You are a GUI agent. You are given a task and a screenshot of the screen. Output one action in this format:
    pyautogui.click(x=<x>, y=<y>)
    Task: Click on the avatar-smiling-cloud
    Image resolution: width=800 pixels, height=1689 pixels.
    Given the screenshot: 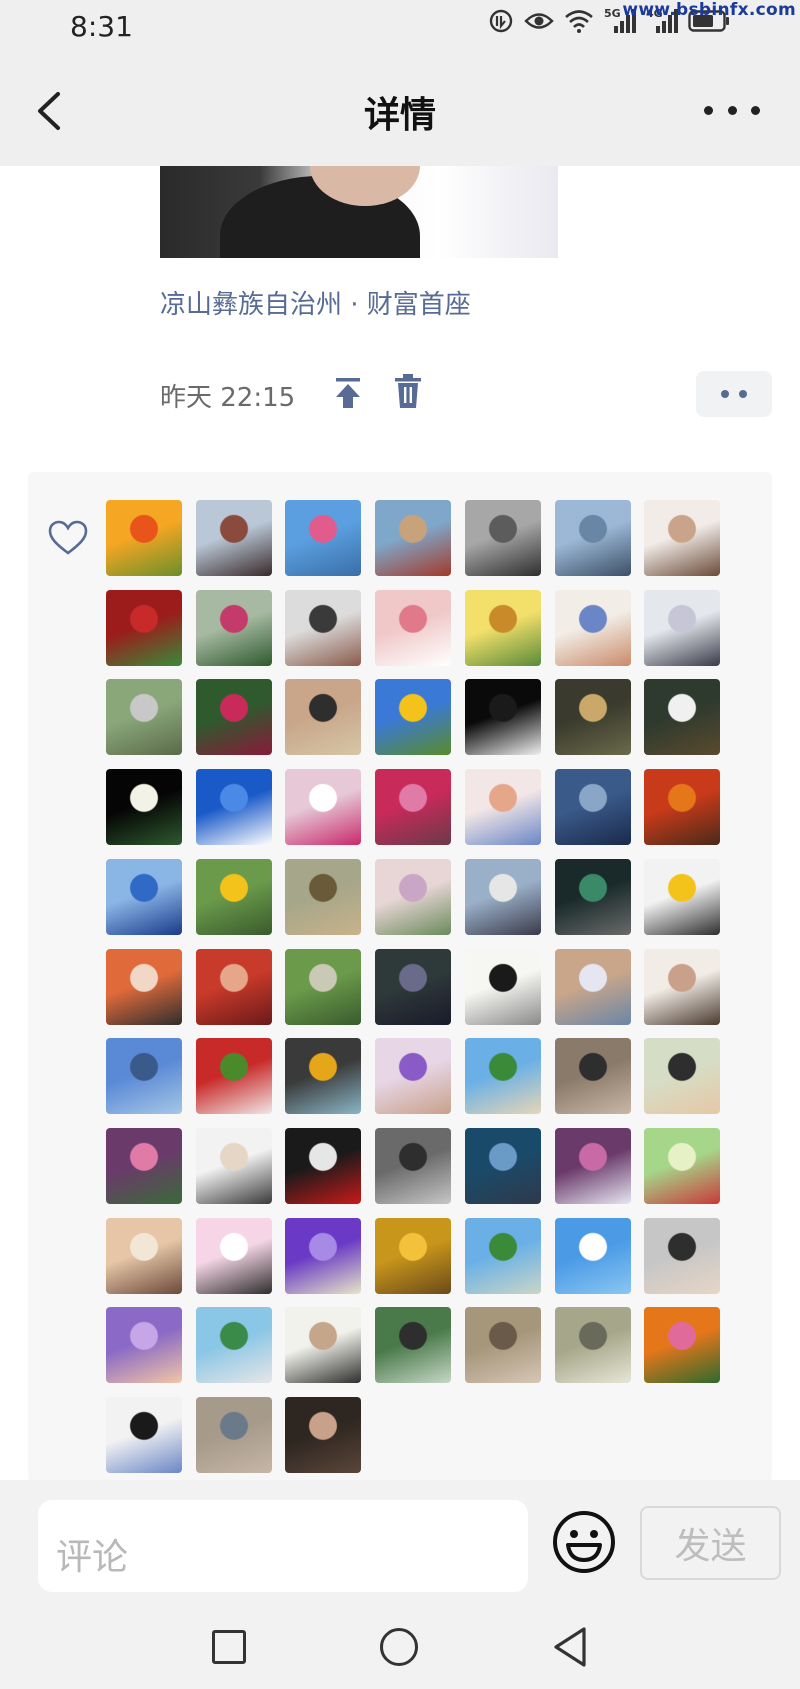 What is the action you would take?
    pyautogui.click(x=592, y=1255)
    